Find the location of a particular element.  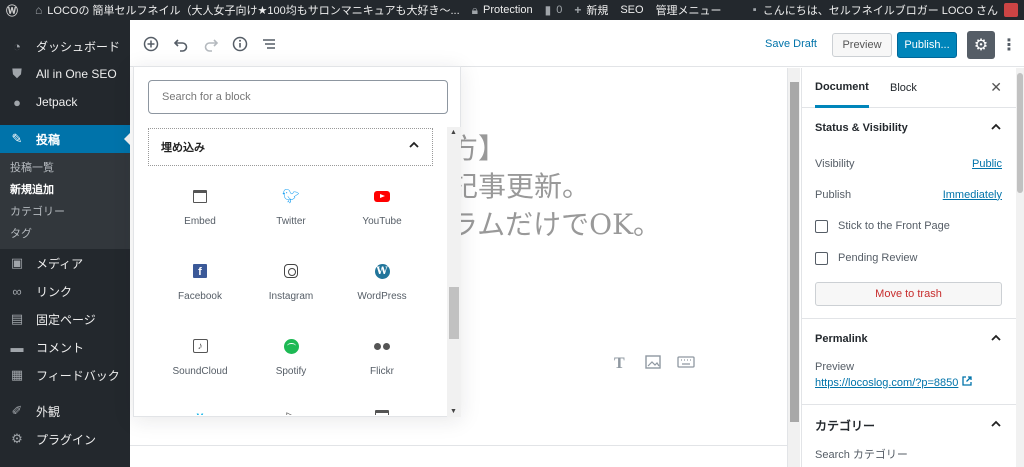

visibility-link: Public is located at coordinates (987, 164).